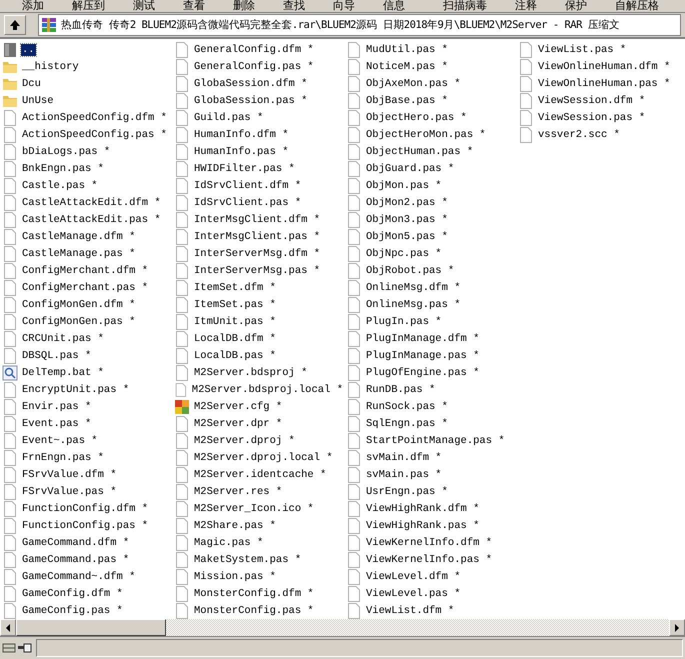  I want to click on file-item: ViewHighRank.dfm *, so click(430, 508).